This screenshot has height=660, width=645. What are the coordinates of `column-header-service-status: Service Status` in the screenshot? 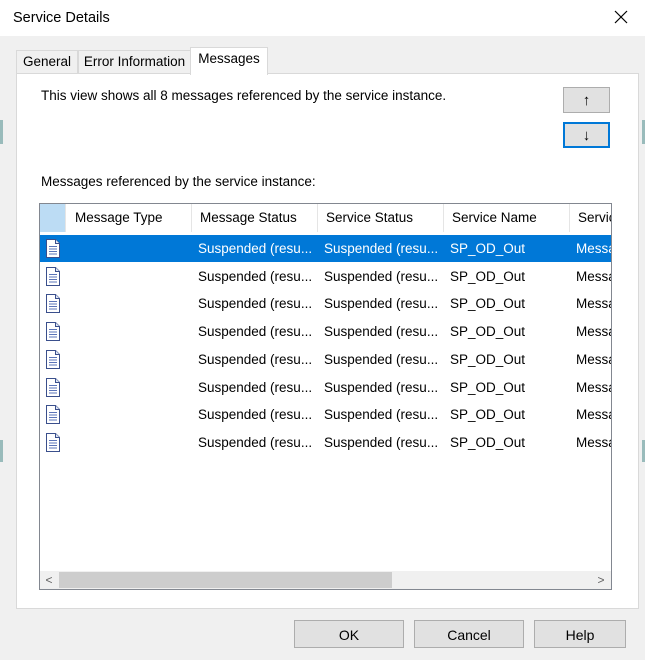 It's located at (381, 218).